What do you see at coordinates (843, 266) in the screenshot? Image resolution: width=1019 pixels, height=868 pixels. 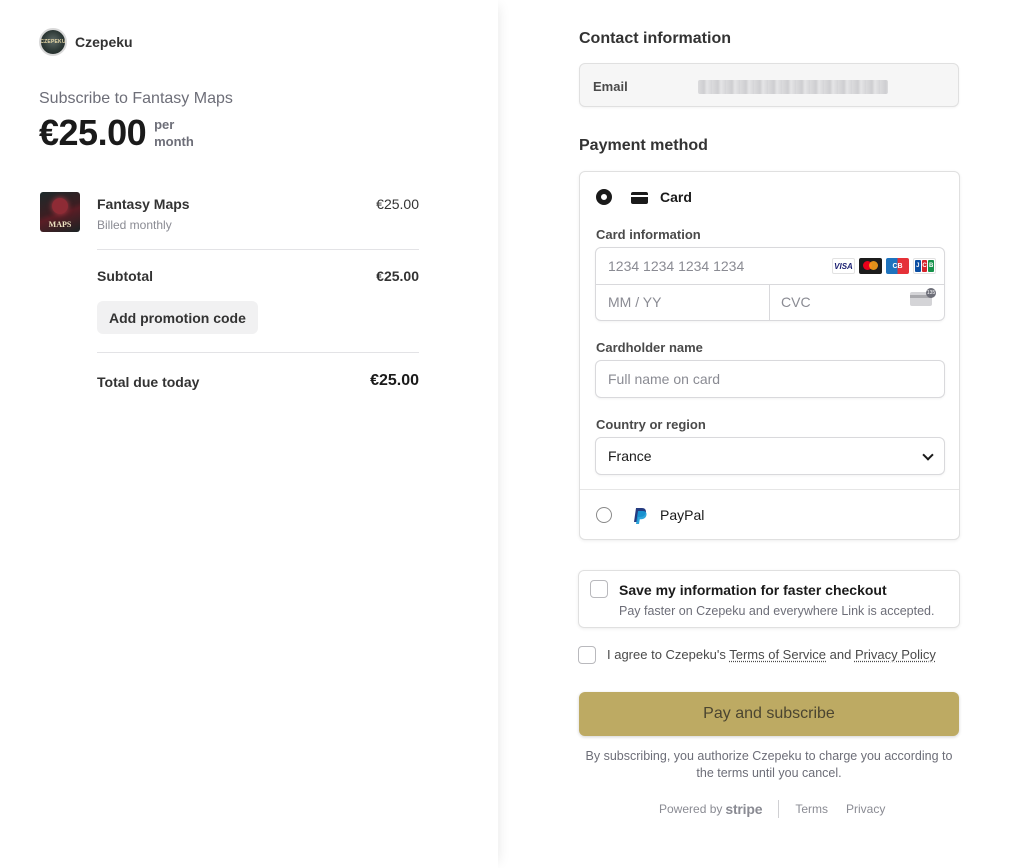 I see `visa-icon: VISA` at bounding box center [843, 266].